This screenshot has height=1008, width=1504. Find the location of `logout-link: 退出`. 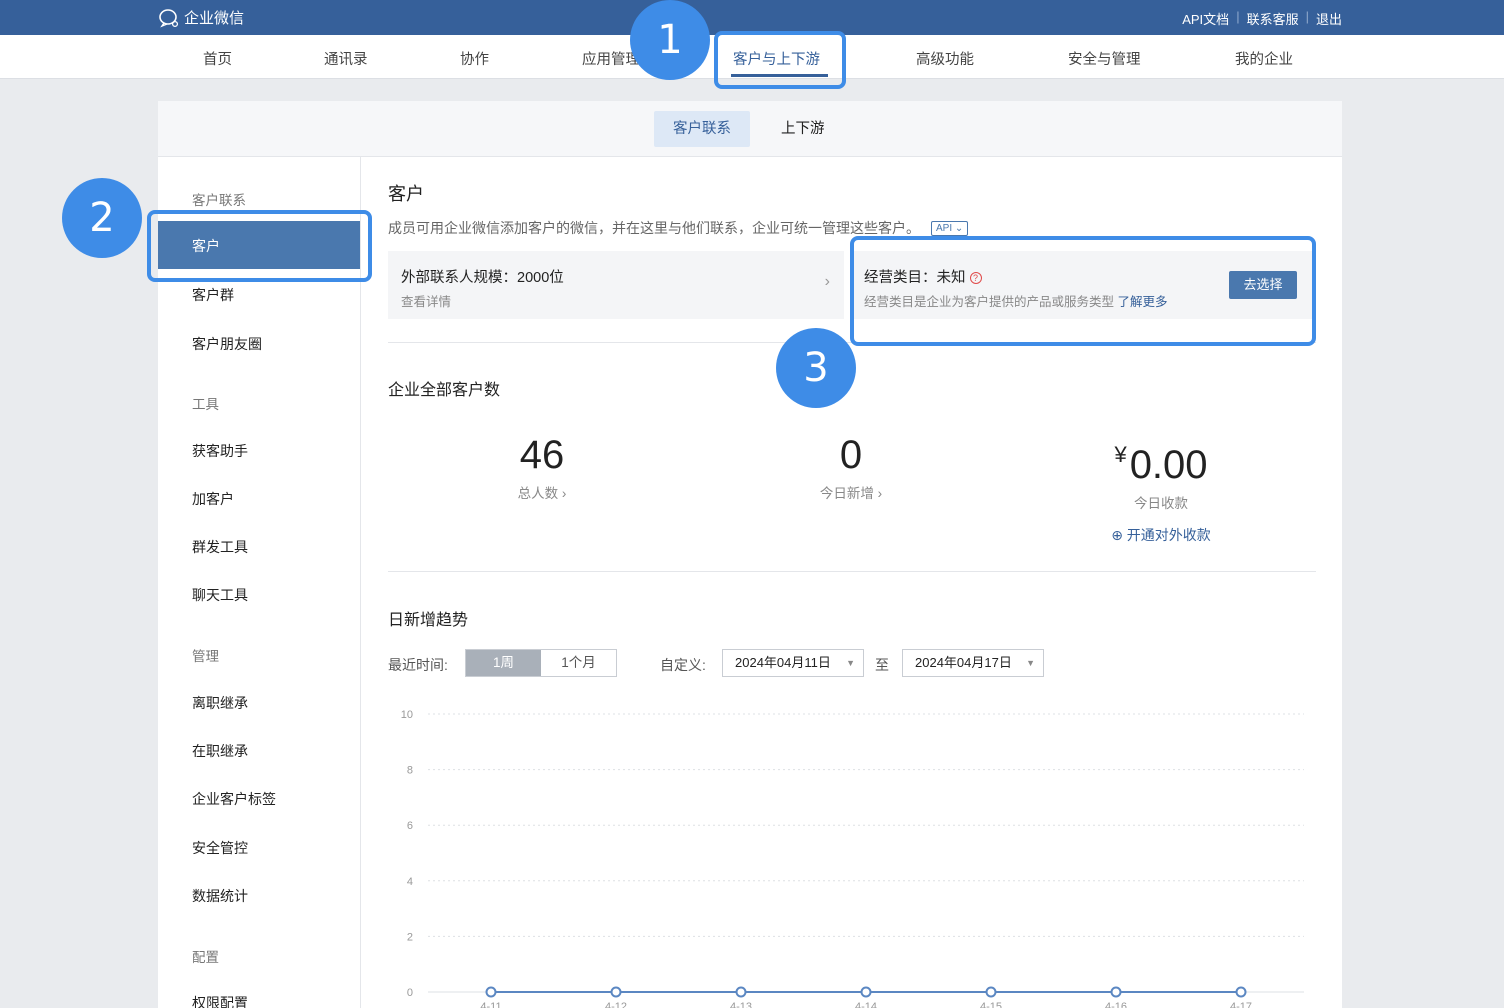

logout-link: 退出 is located at coordinates (1329, 18).